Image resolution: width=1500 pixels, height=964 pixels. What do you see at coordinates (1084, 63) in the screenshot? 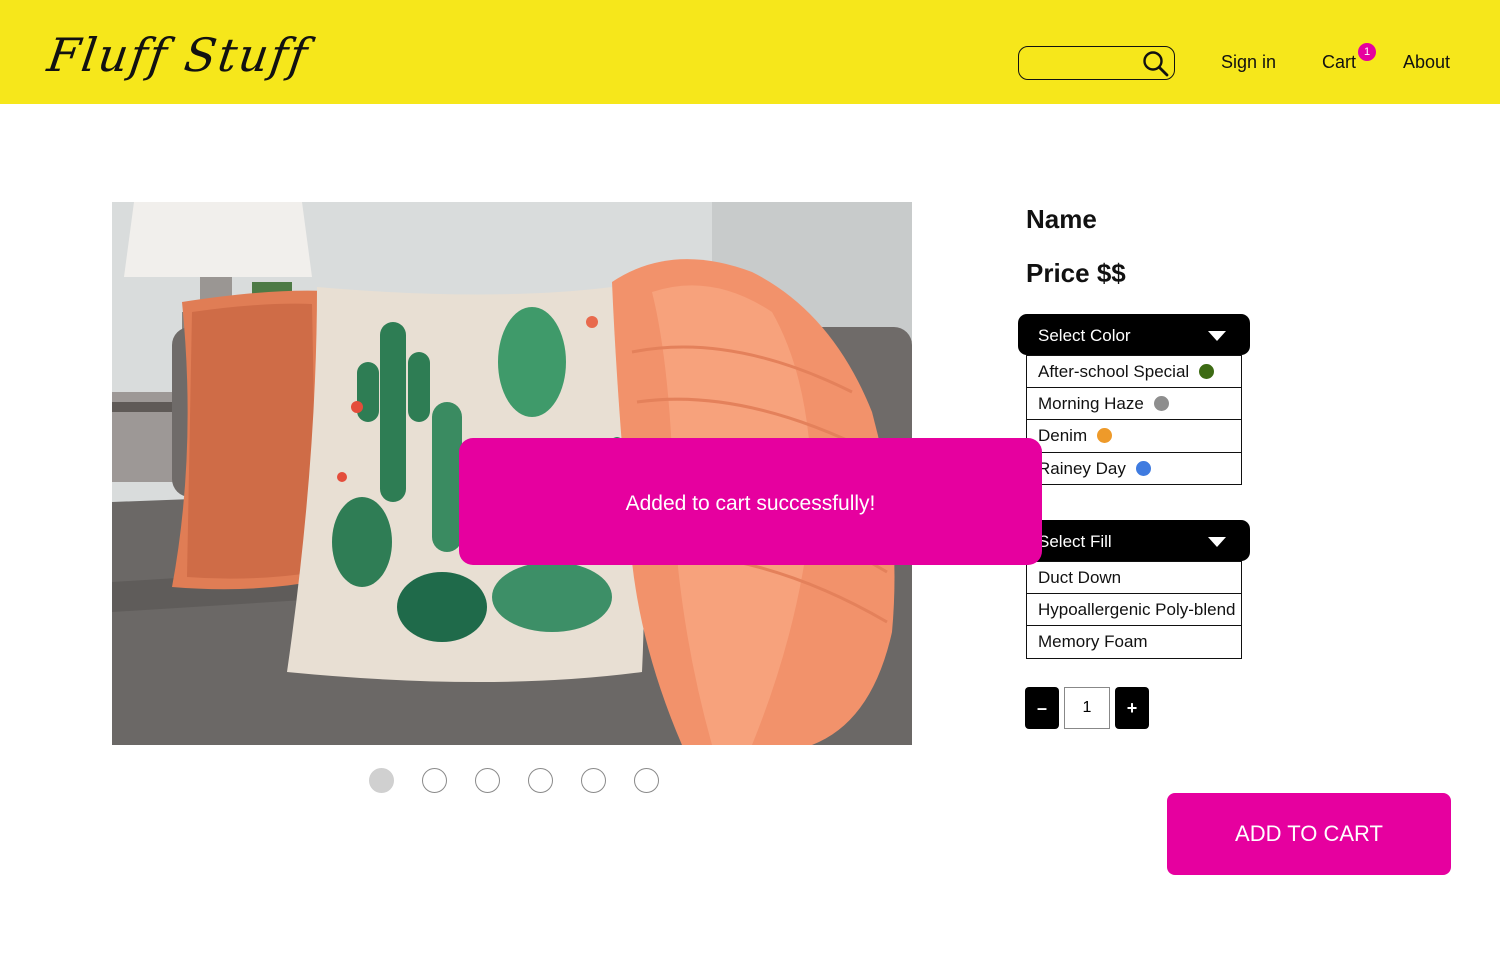
I see `search-input` at bounding box center [1084, 63].